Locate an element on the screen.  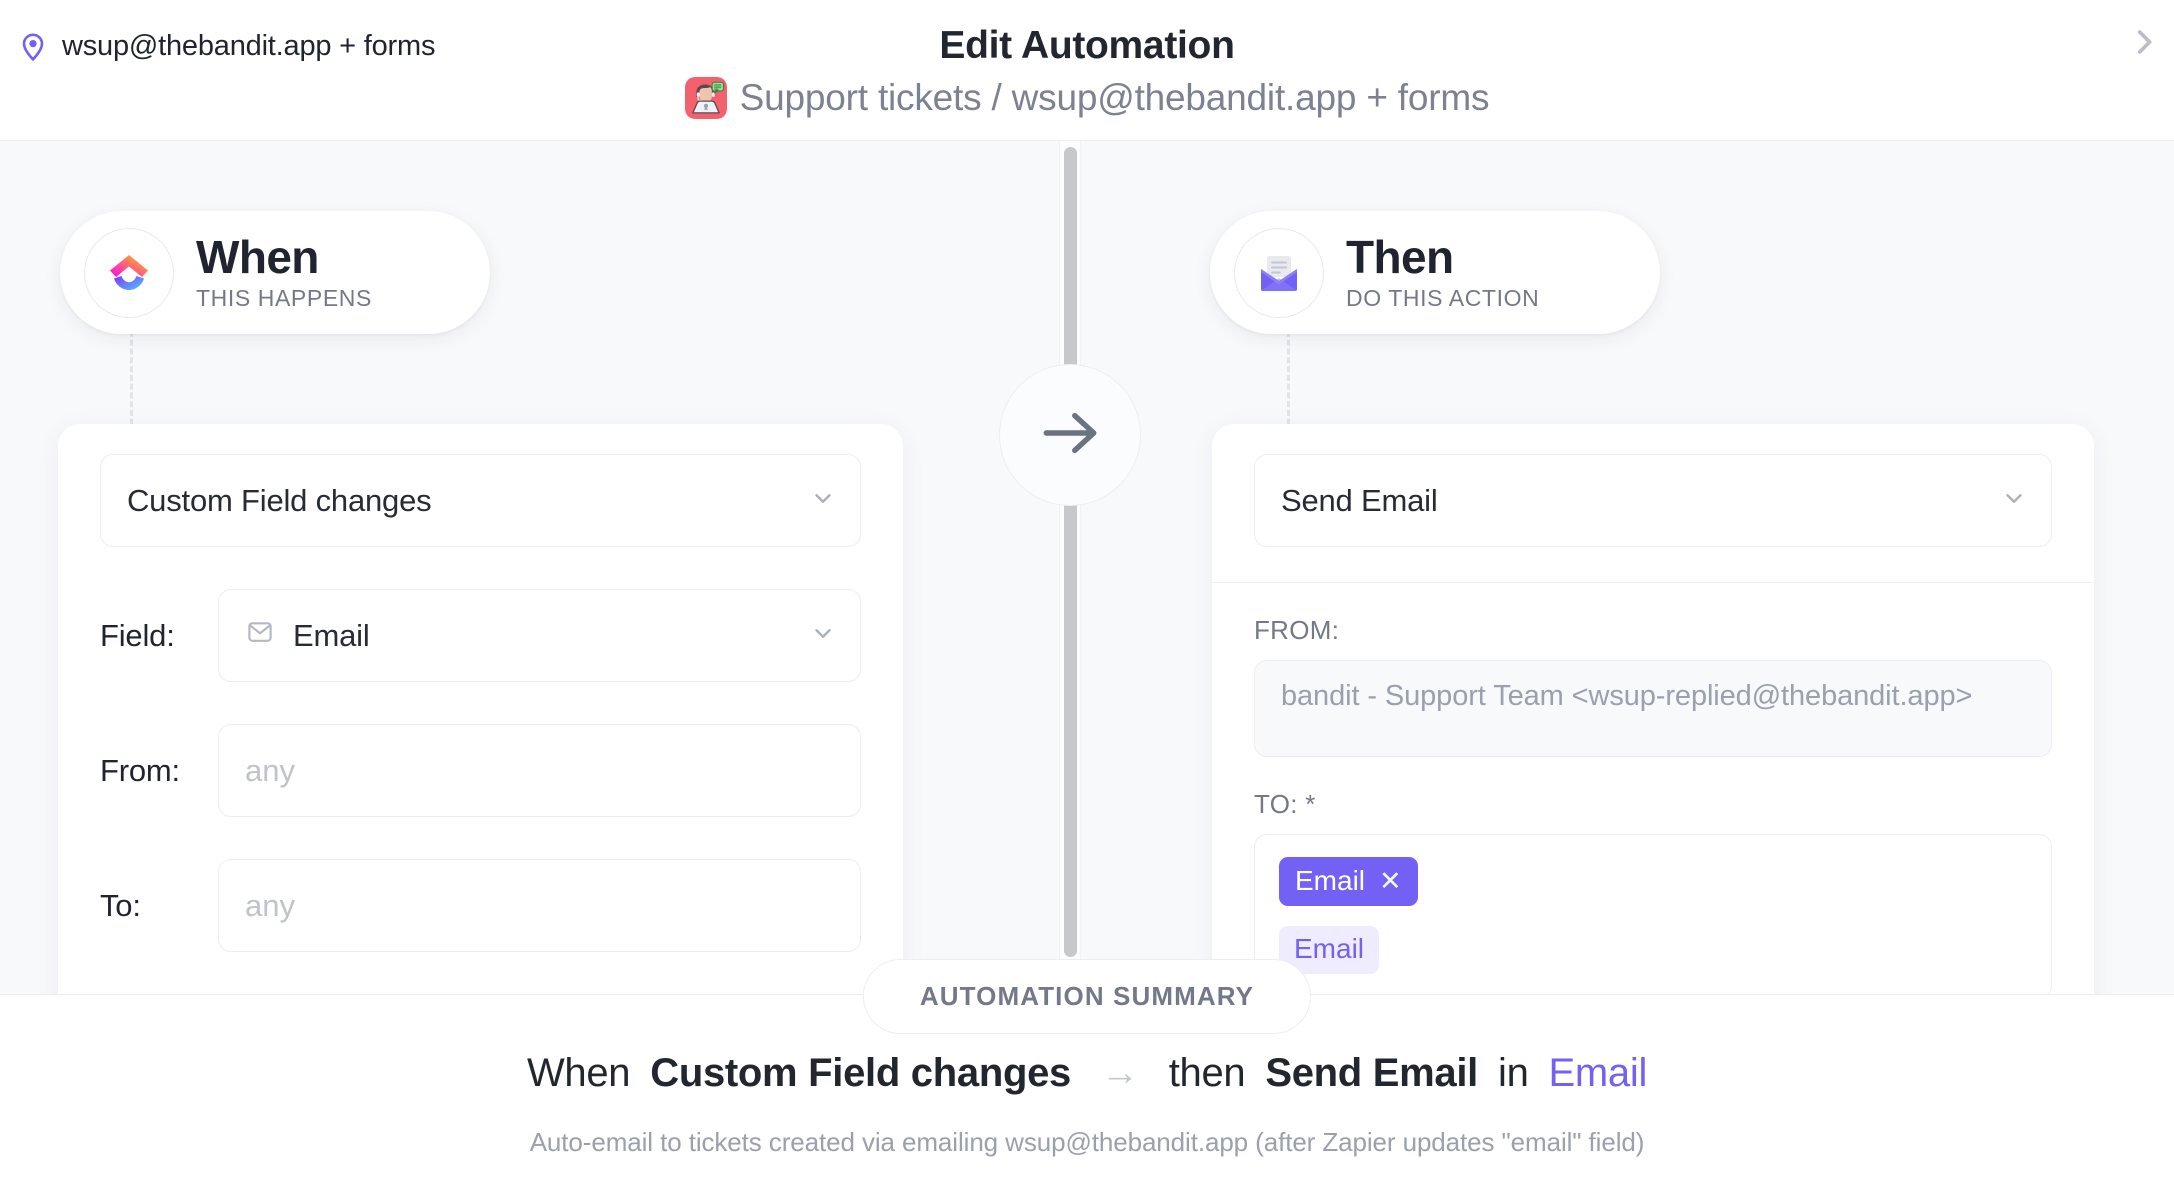
then-header-text: Then DO THIS ACTION is located at coordinates (1442, 272).